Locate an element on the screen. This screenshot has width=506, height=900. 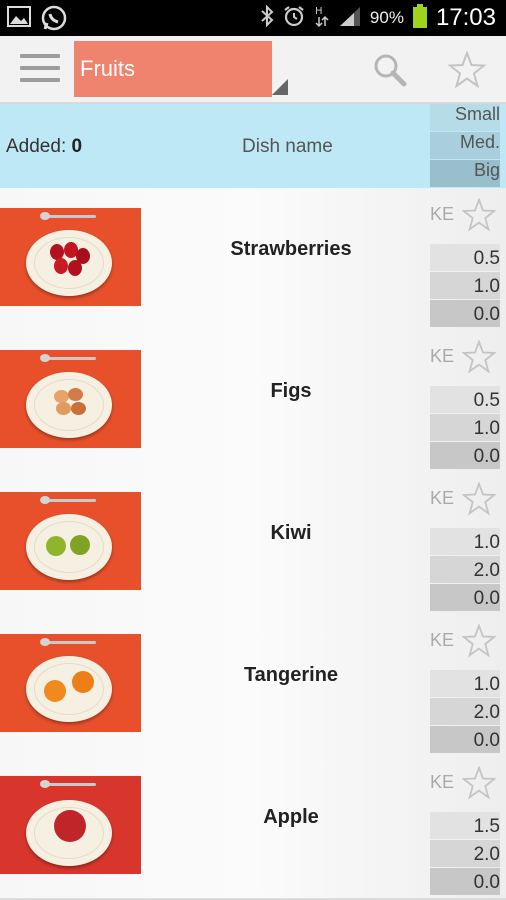
added-count: 0 is located at coordinates (77, 146).